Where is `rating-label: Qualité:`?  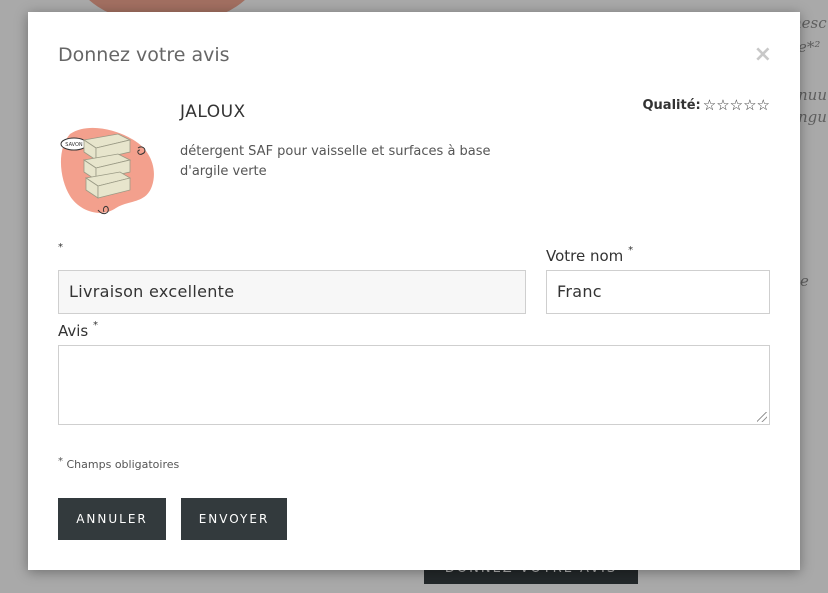 rating-label: Qualité: is located at coordinates (671, 105).